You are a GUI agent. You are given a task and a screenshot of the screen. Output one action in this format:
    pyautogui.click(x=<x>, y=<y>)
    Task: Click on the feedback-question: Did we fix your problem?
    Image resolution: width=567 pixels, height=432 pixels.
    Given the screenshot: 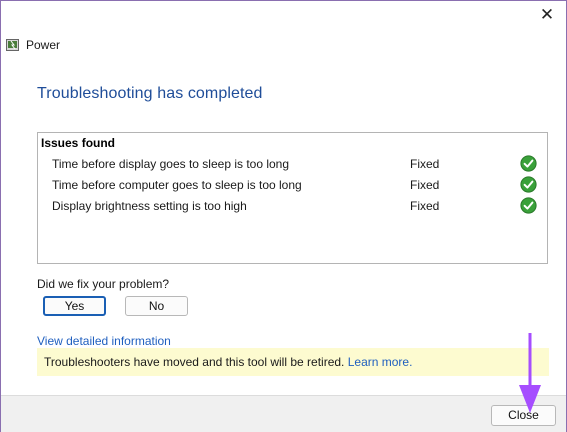 What is the action you would take?
    pyautogui.click(x=103, y=284)
    